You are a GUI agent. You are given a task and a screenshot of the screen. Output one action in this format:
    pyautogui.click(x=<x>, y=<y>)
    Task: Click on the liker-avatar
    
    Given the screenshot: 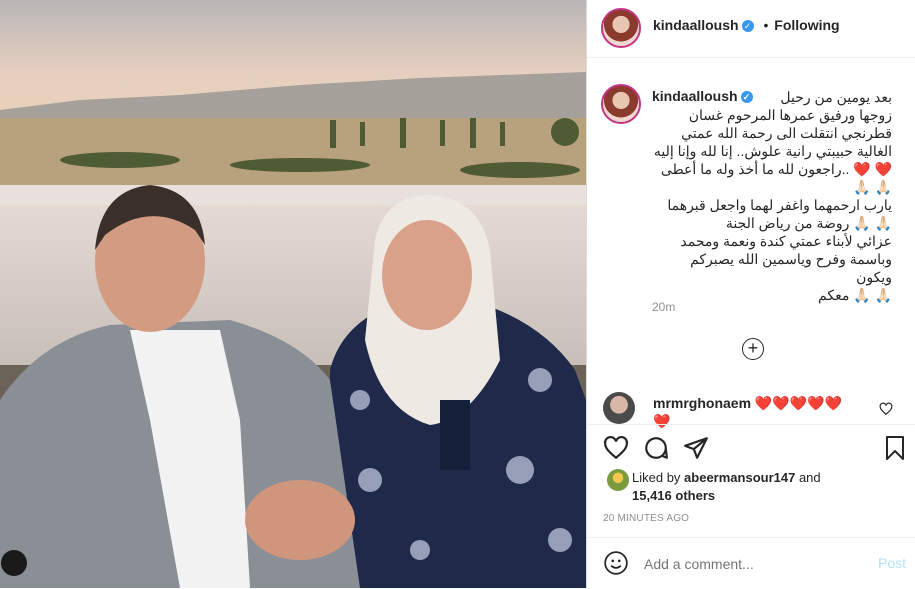 What is the action you would take?
    pyautogui.click(x=618, y=480)
    